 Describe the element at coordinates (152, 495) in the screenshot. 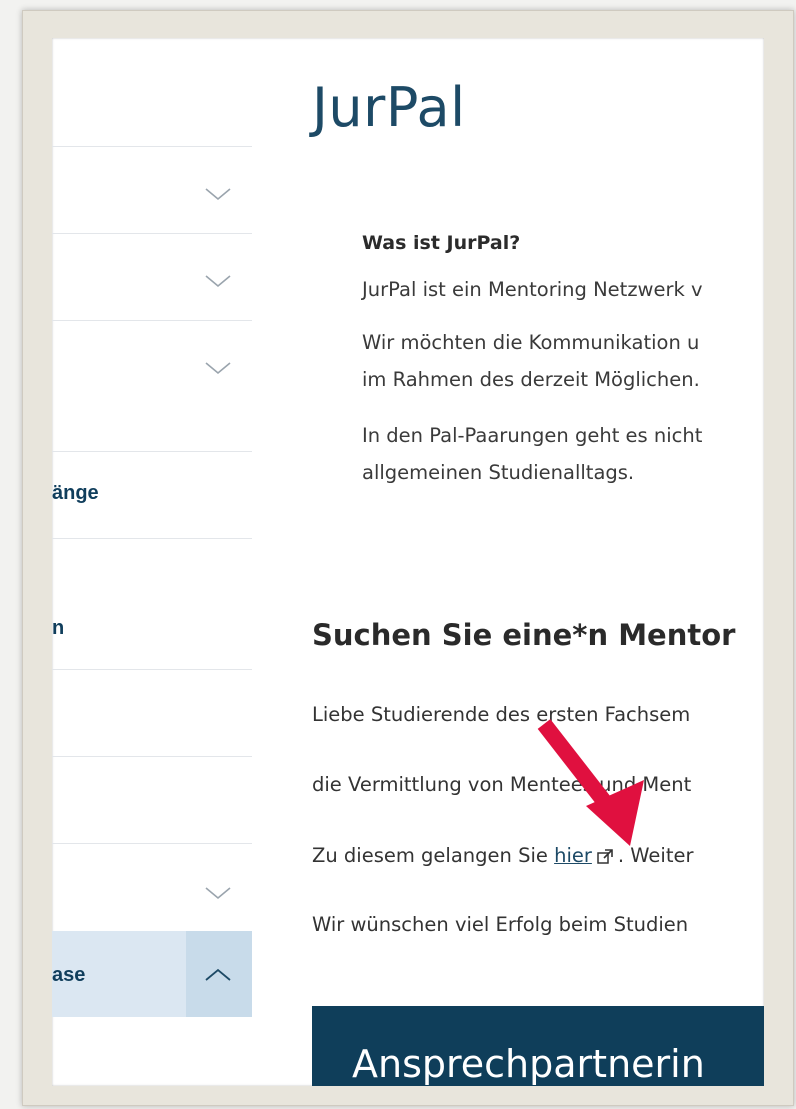

I see `nav-item-4: änge` at that location.